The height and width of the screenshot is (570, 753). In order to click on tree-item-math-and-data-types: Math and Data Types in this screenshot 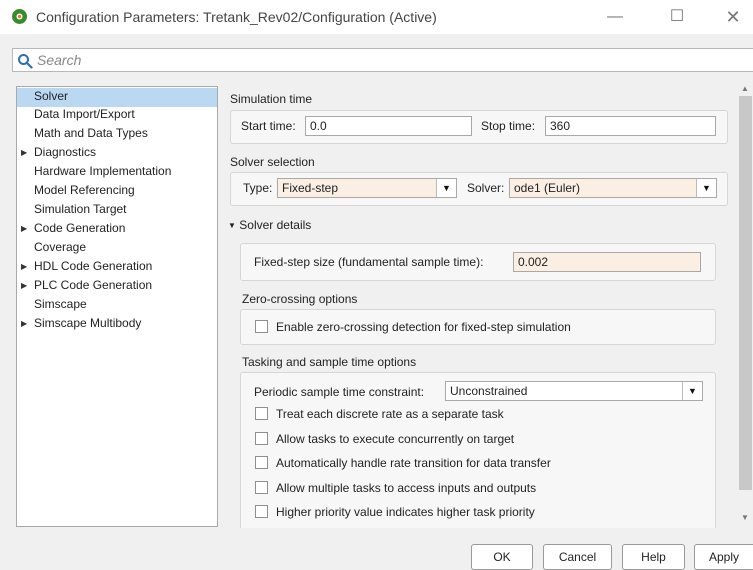, I will do `click(117, 134)`.